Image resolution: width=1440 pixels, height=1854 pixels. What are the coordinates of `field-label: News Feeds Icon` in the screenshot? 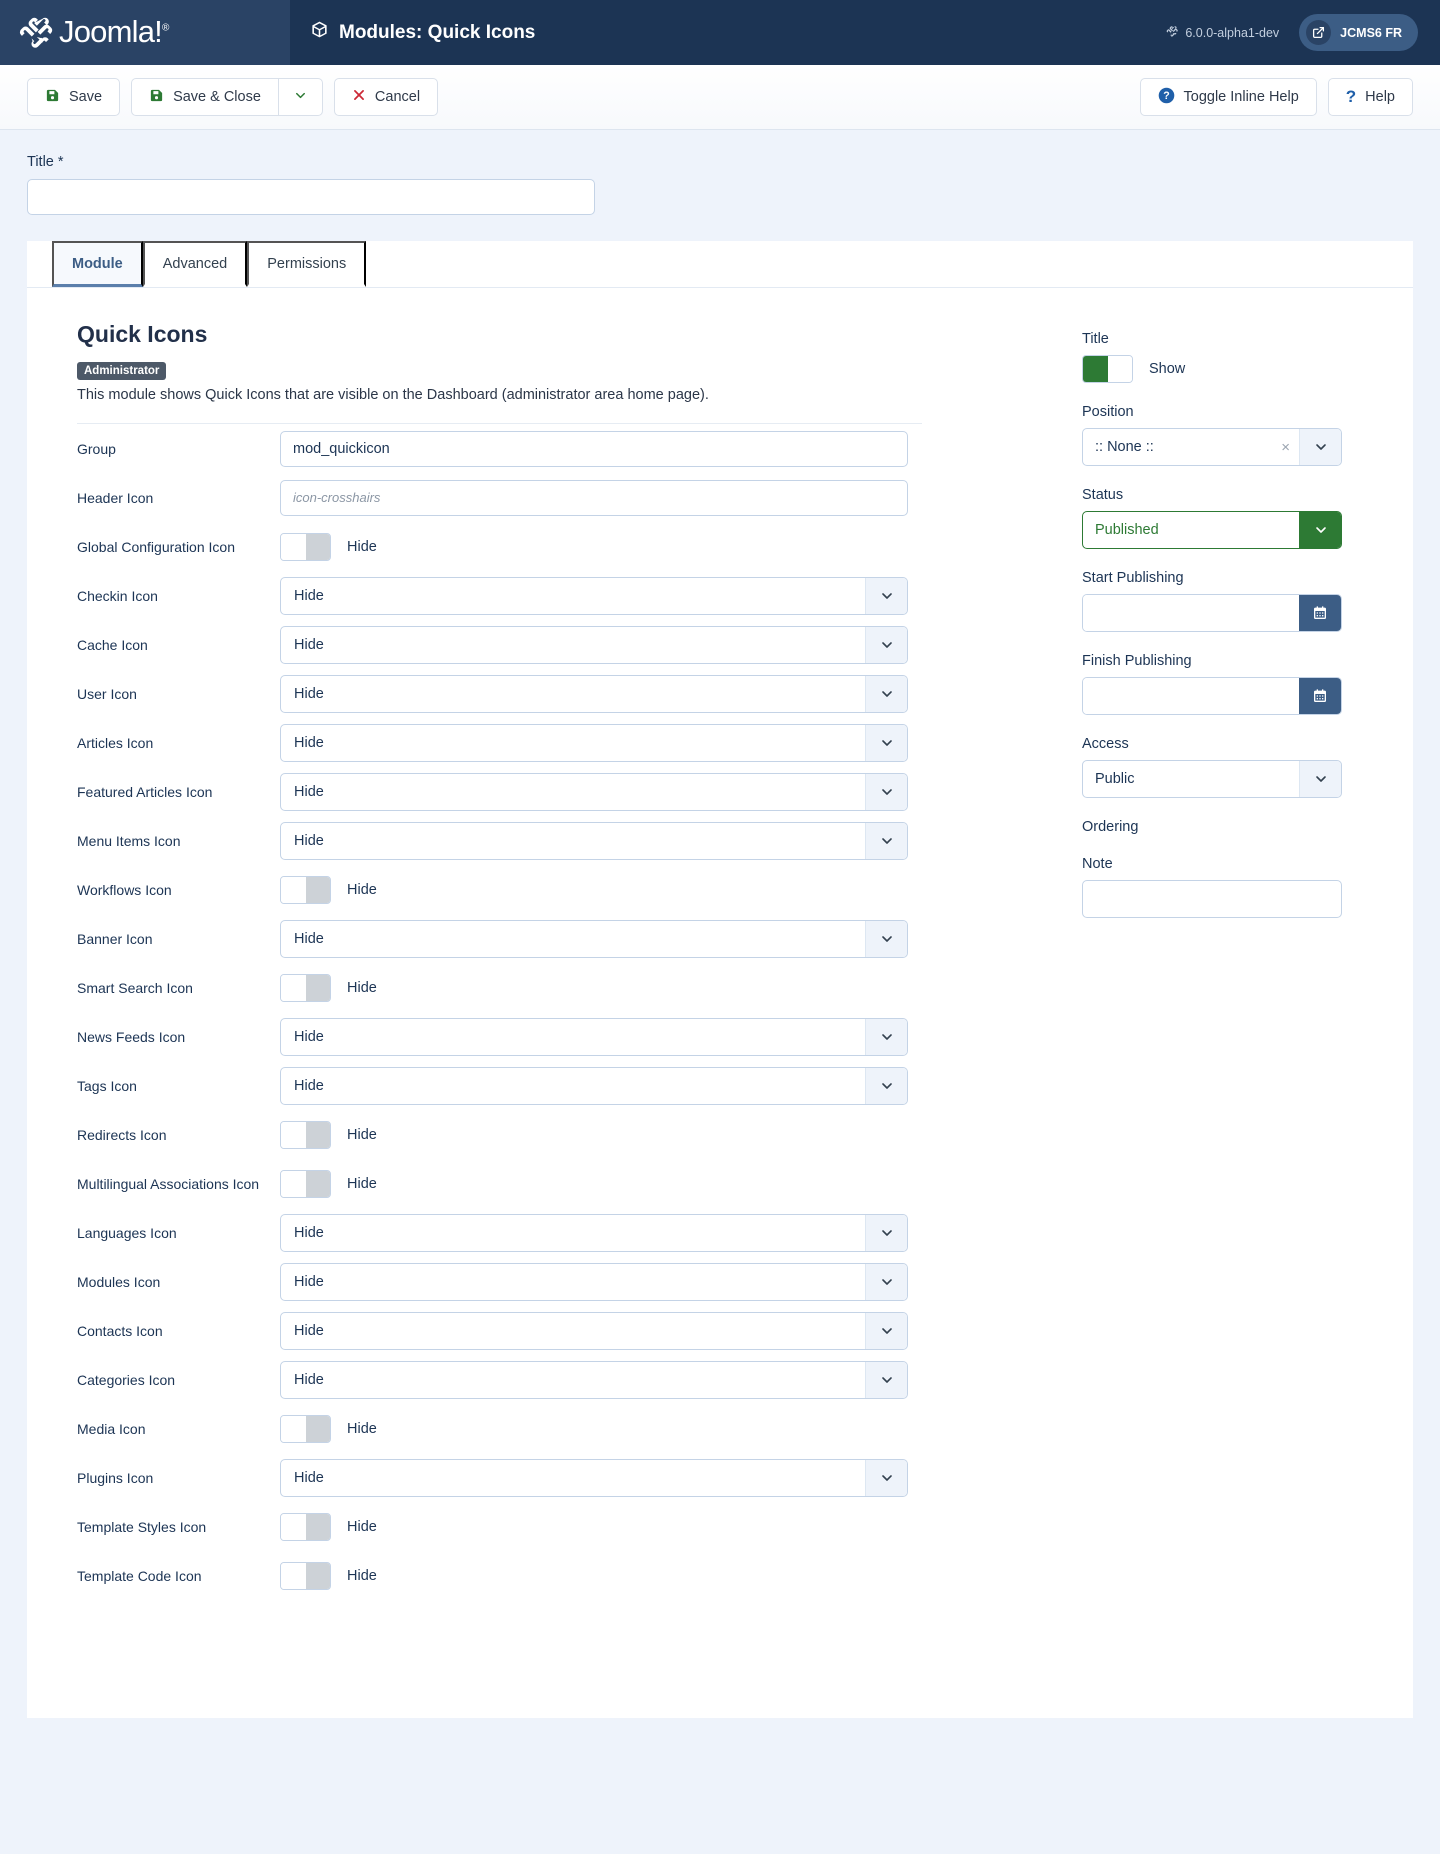 It's located at (131, 1036).